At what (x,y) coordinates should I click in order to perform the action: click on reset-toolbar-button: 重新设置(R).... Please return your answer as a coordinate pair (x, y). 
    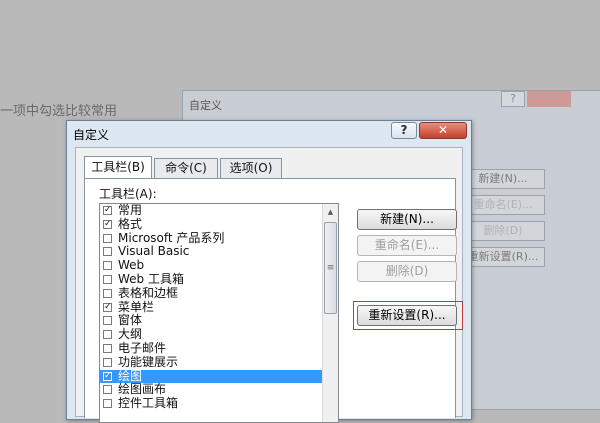
    Looking at the image, I should click on (407, 315).